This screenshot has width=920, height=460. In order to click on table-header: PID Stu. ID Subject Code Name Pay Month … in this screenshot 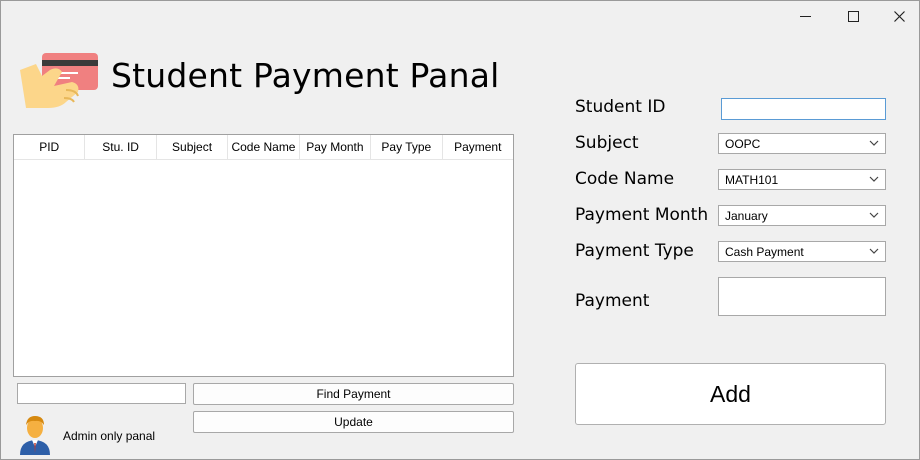, I will do `click(263, 147)`.